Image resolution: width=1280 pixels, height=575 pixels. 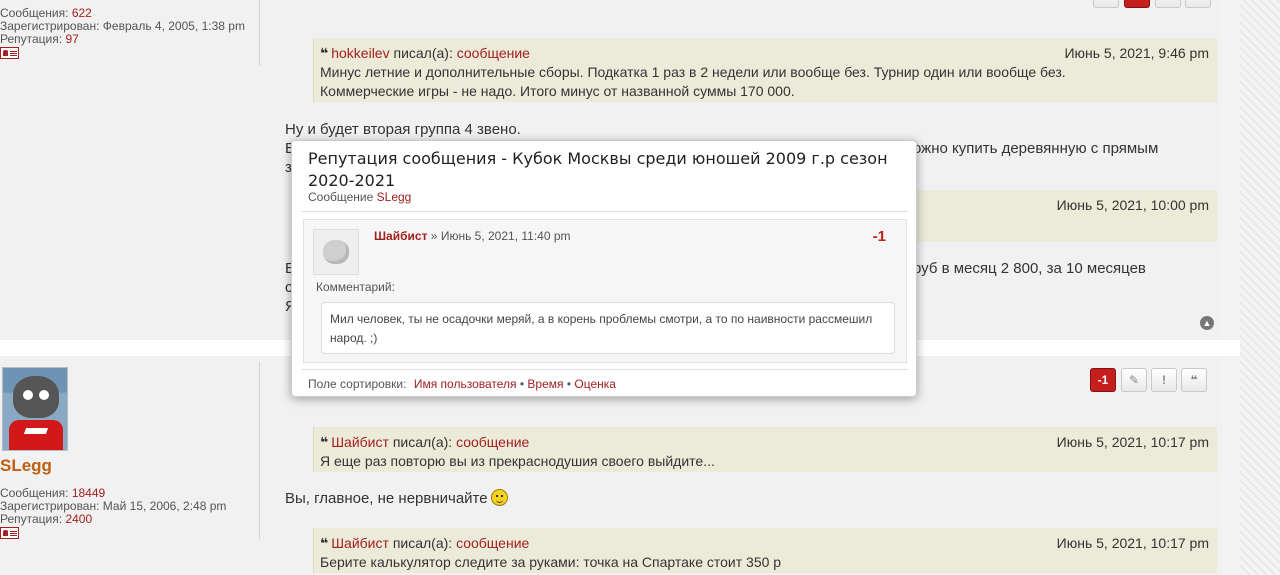 I want to click on quote-author: hokkeilev, so click(x=360, y=53).